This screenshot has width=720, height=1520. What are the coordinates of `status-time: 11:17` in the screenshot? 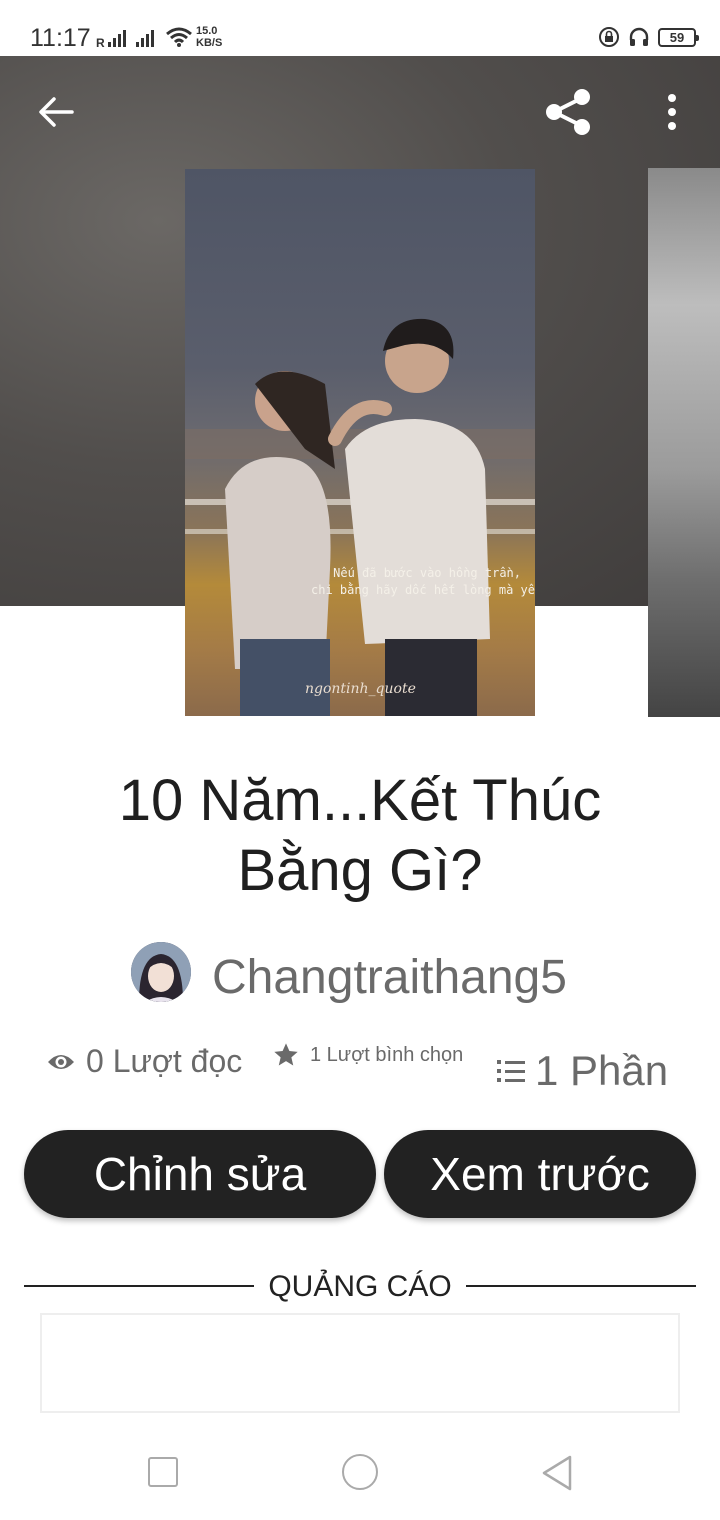 It's located at (60, 38).